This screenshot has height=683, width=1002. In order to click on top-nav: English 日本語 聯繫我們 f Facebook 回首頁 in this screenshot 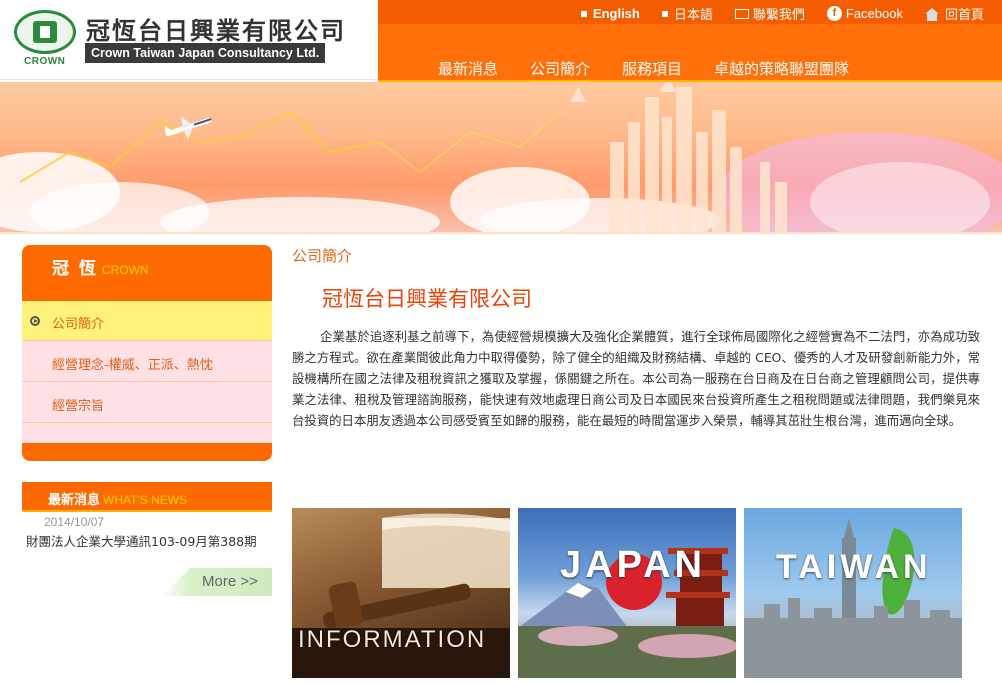, I will do `click(771, 13)`.